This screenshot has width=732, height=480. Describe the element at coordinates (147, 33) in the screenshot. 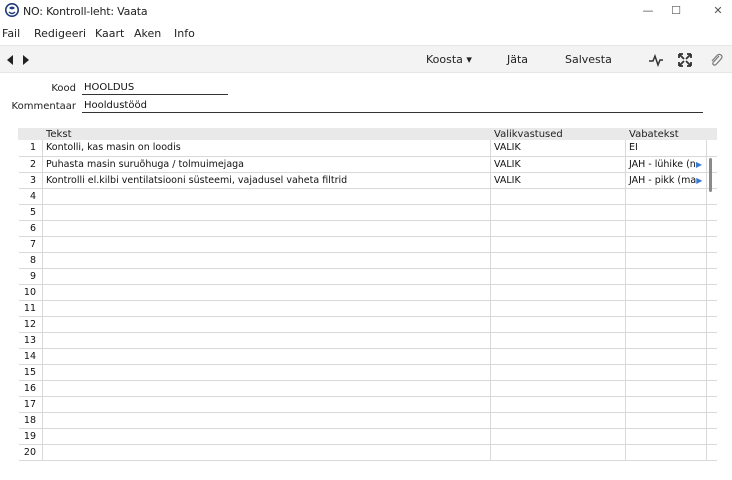

I see `menu-item-aken: Aken` at that location.